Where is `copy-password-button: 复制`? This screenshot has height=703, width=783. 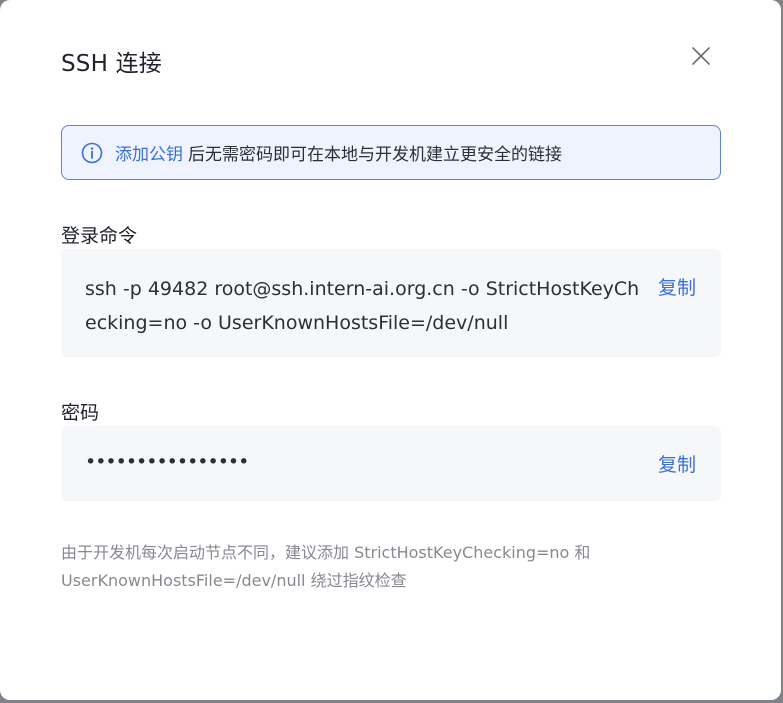
copy-password-button: 复制 is located at coordinates (677, 463).